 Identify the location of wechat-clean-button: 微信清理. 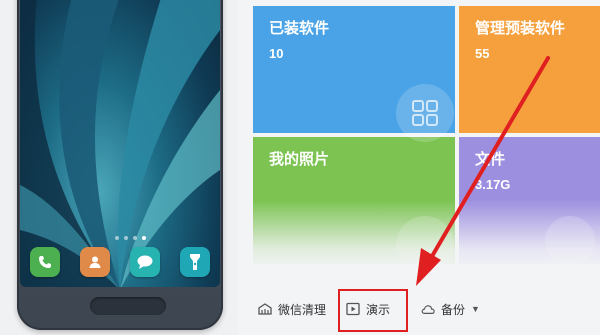
(292, 309).